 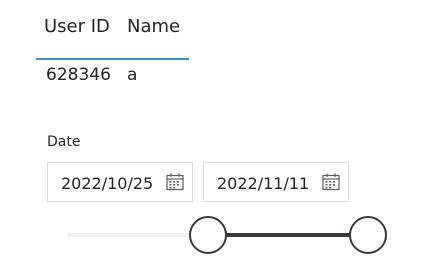 I want to click on start-date-input: 2022/10/25, so click(x=120, y=182).